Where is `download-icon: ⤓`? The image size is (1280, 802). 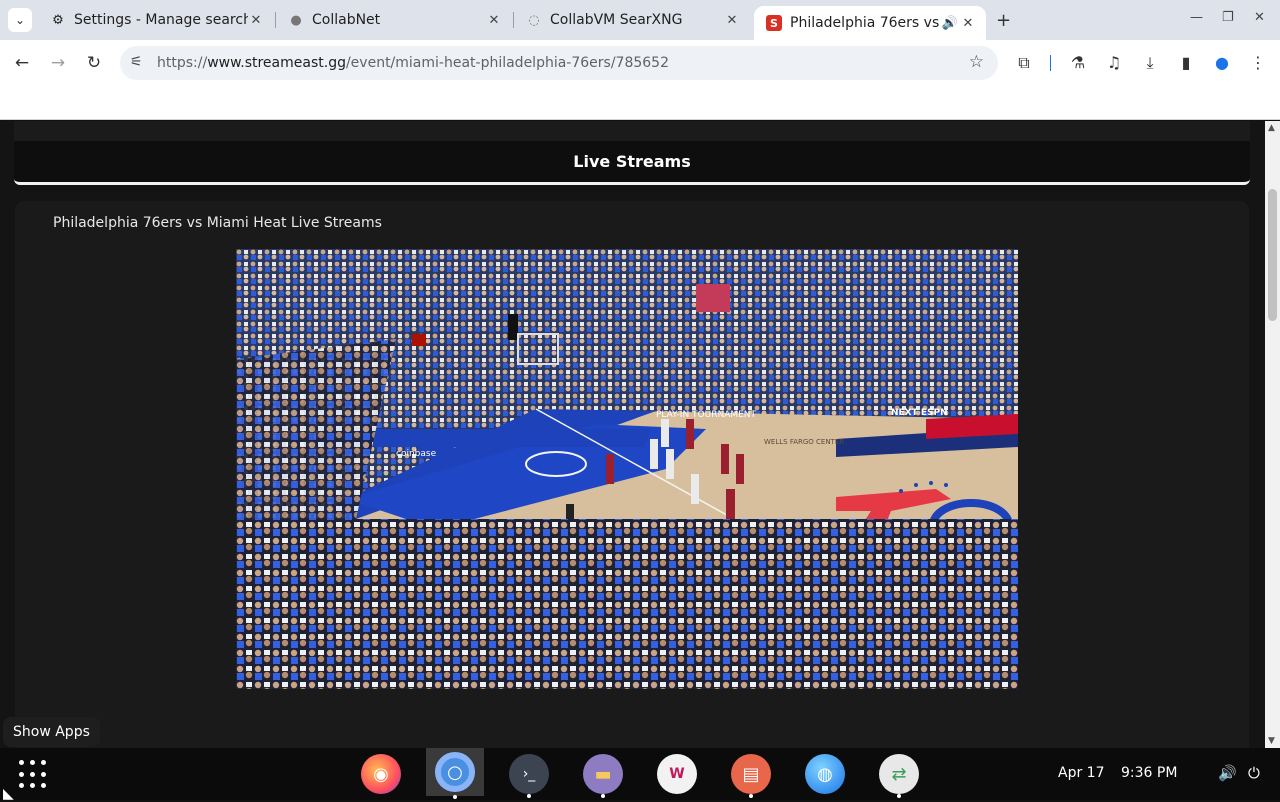 download-icon: ⤓ is located at coordinates (1150, 63).